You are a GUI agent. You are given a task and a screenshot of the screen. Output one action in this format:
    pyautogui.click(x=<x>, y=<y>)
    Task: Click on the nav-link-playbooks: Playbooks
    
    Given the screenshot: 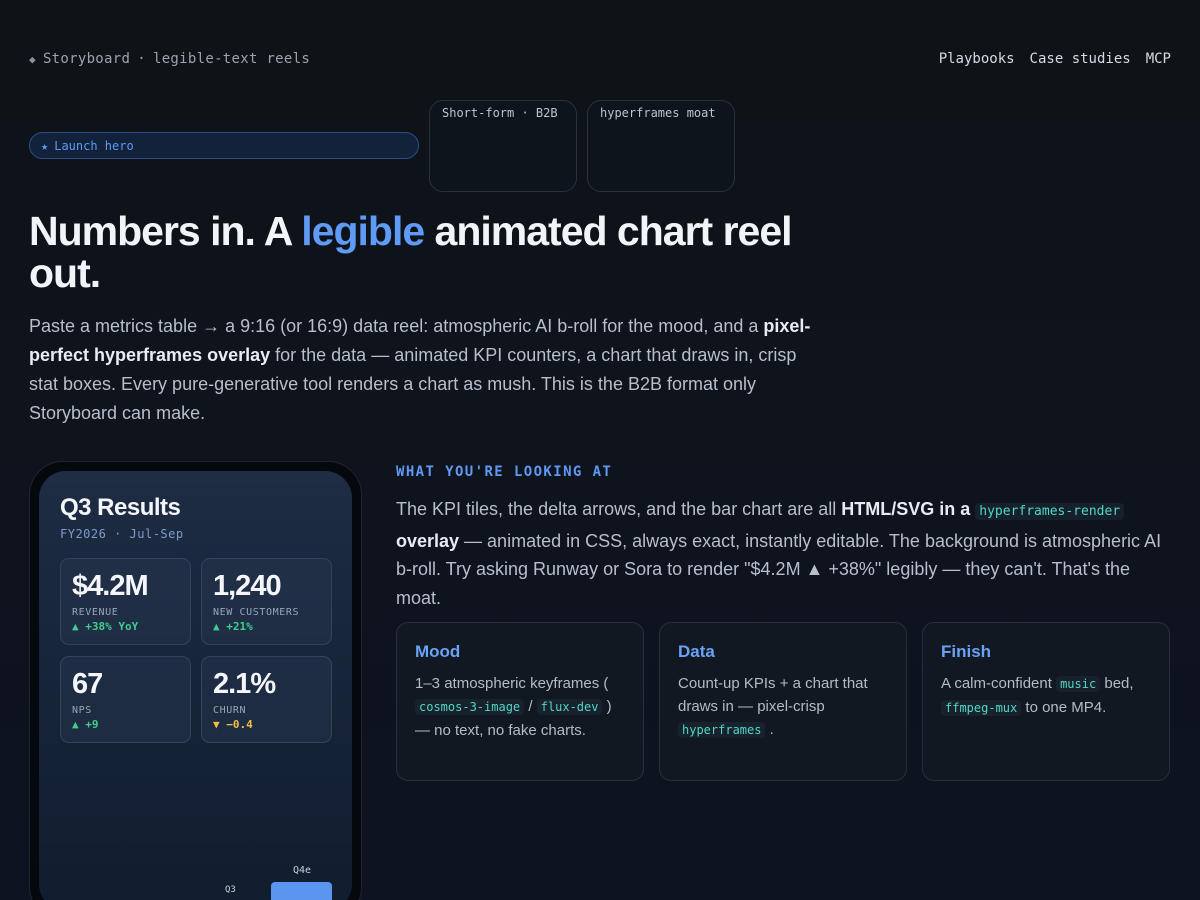 What is the action you would take?
    pyautogui.click(x=977, y=59)
    